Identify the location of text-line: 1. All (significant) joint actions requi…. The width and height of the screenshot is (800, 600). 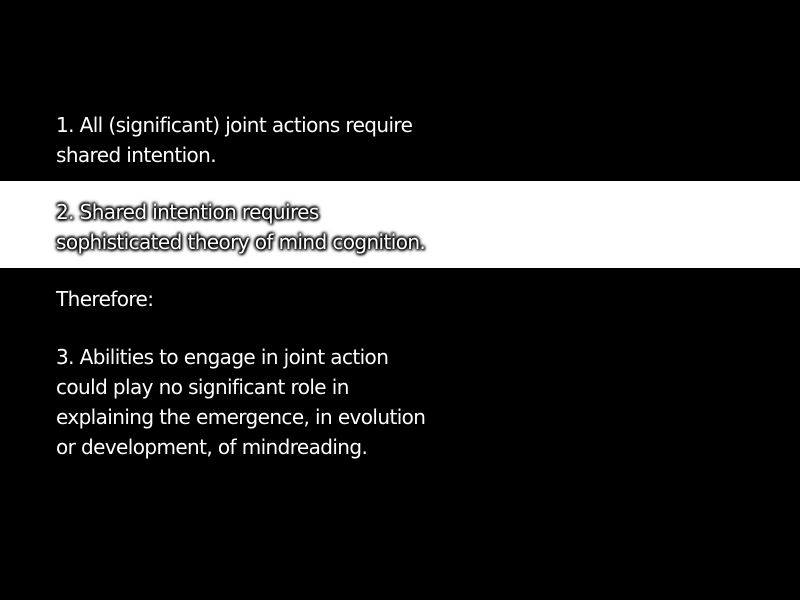
(234, 125).